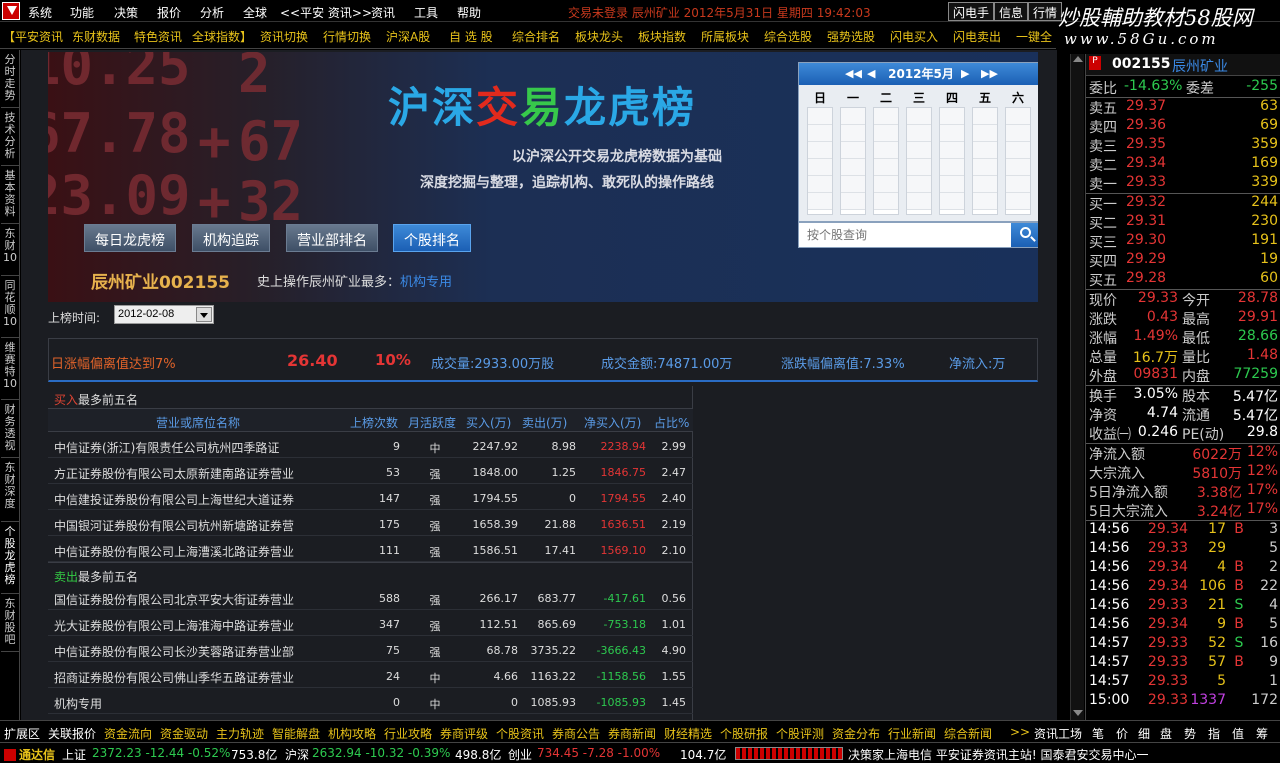  I want to click on market-button: 行情, so click(1045, 11).